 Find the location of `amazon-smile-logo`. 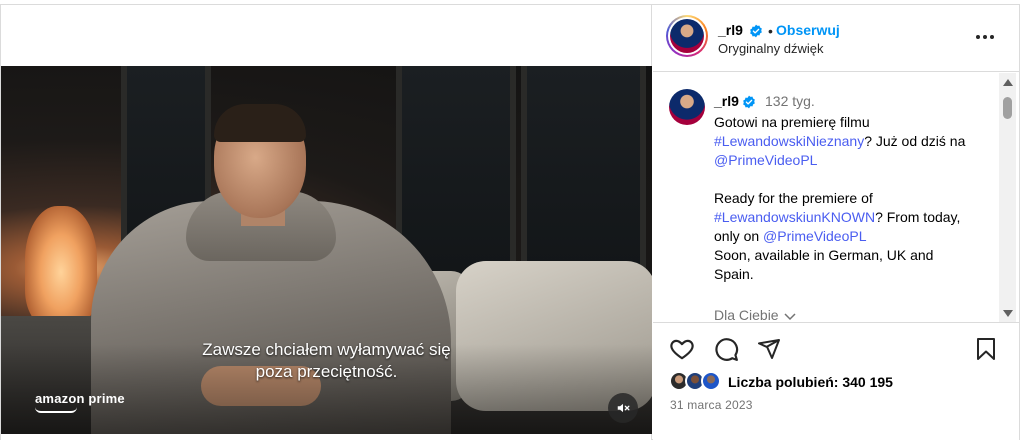

amazon-smile-logo is located at coordinates (56, 410).